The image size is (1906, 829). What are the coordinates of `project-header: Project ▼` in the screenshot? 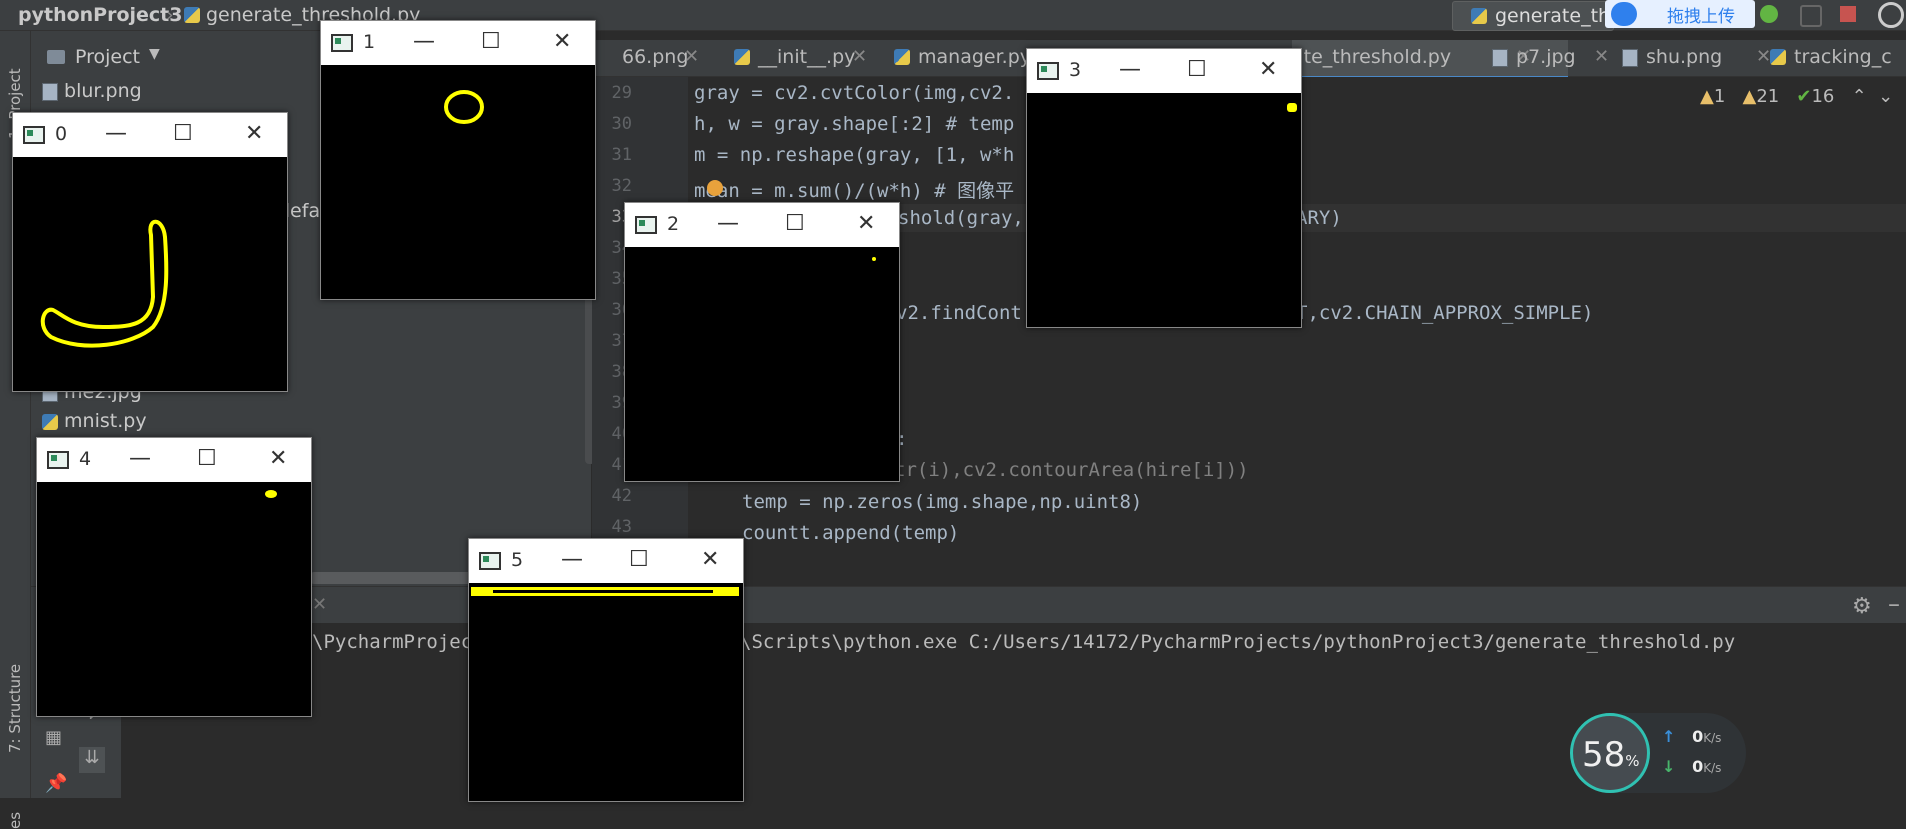 It's located at (131, 57).